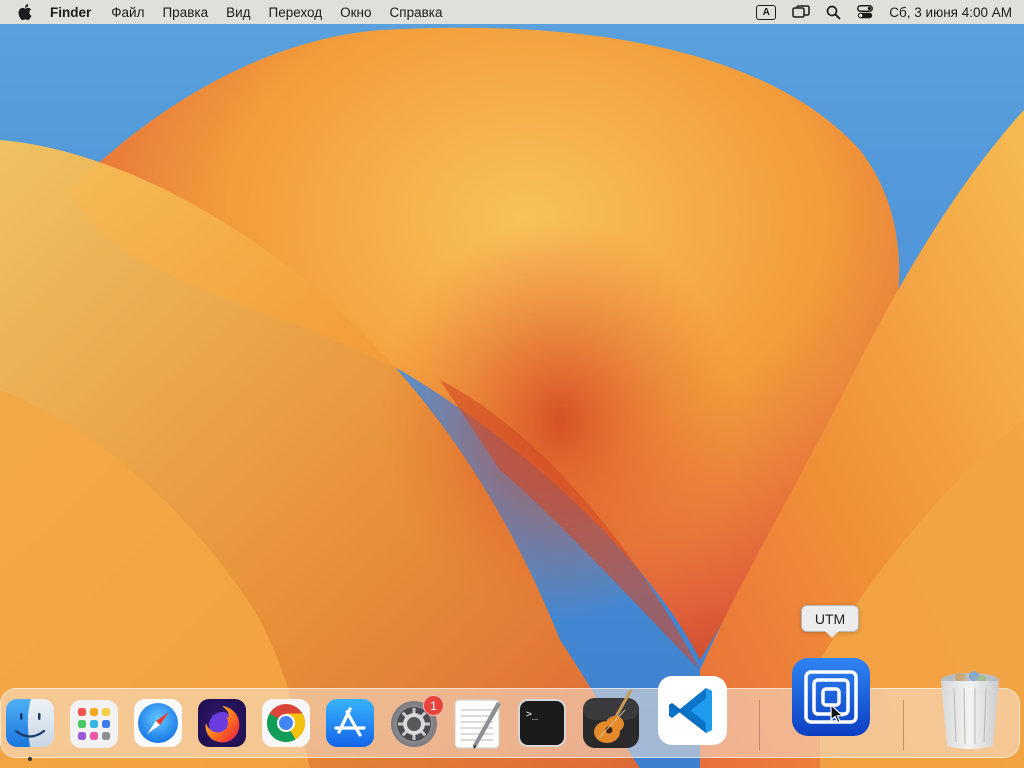 Image resolution: width=1024 pixels, height=768 pixels. I want to click on dock-tooltip: UTM, so click(830, 621).